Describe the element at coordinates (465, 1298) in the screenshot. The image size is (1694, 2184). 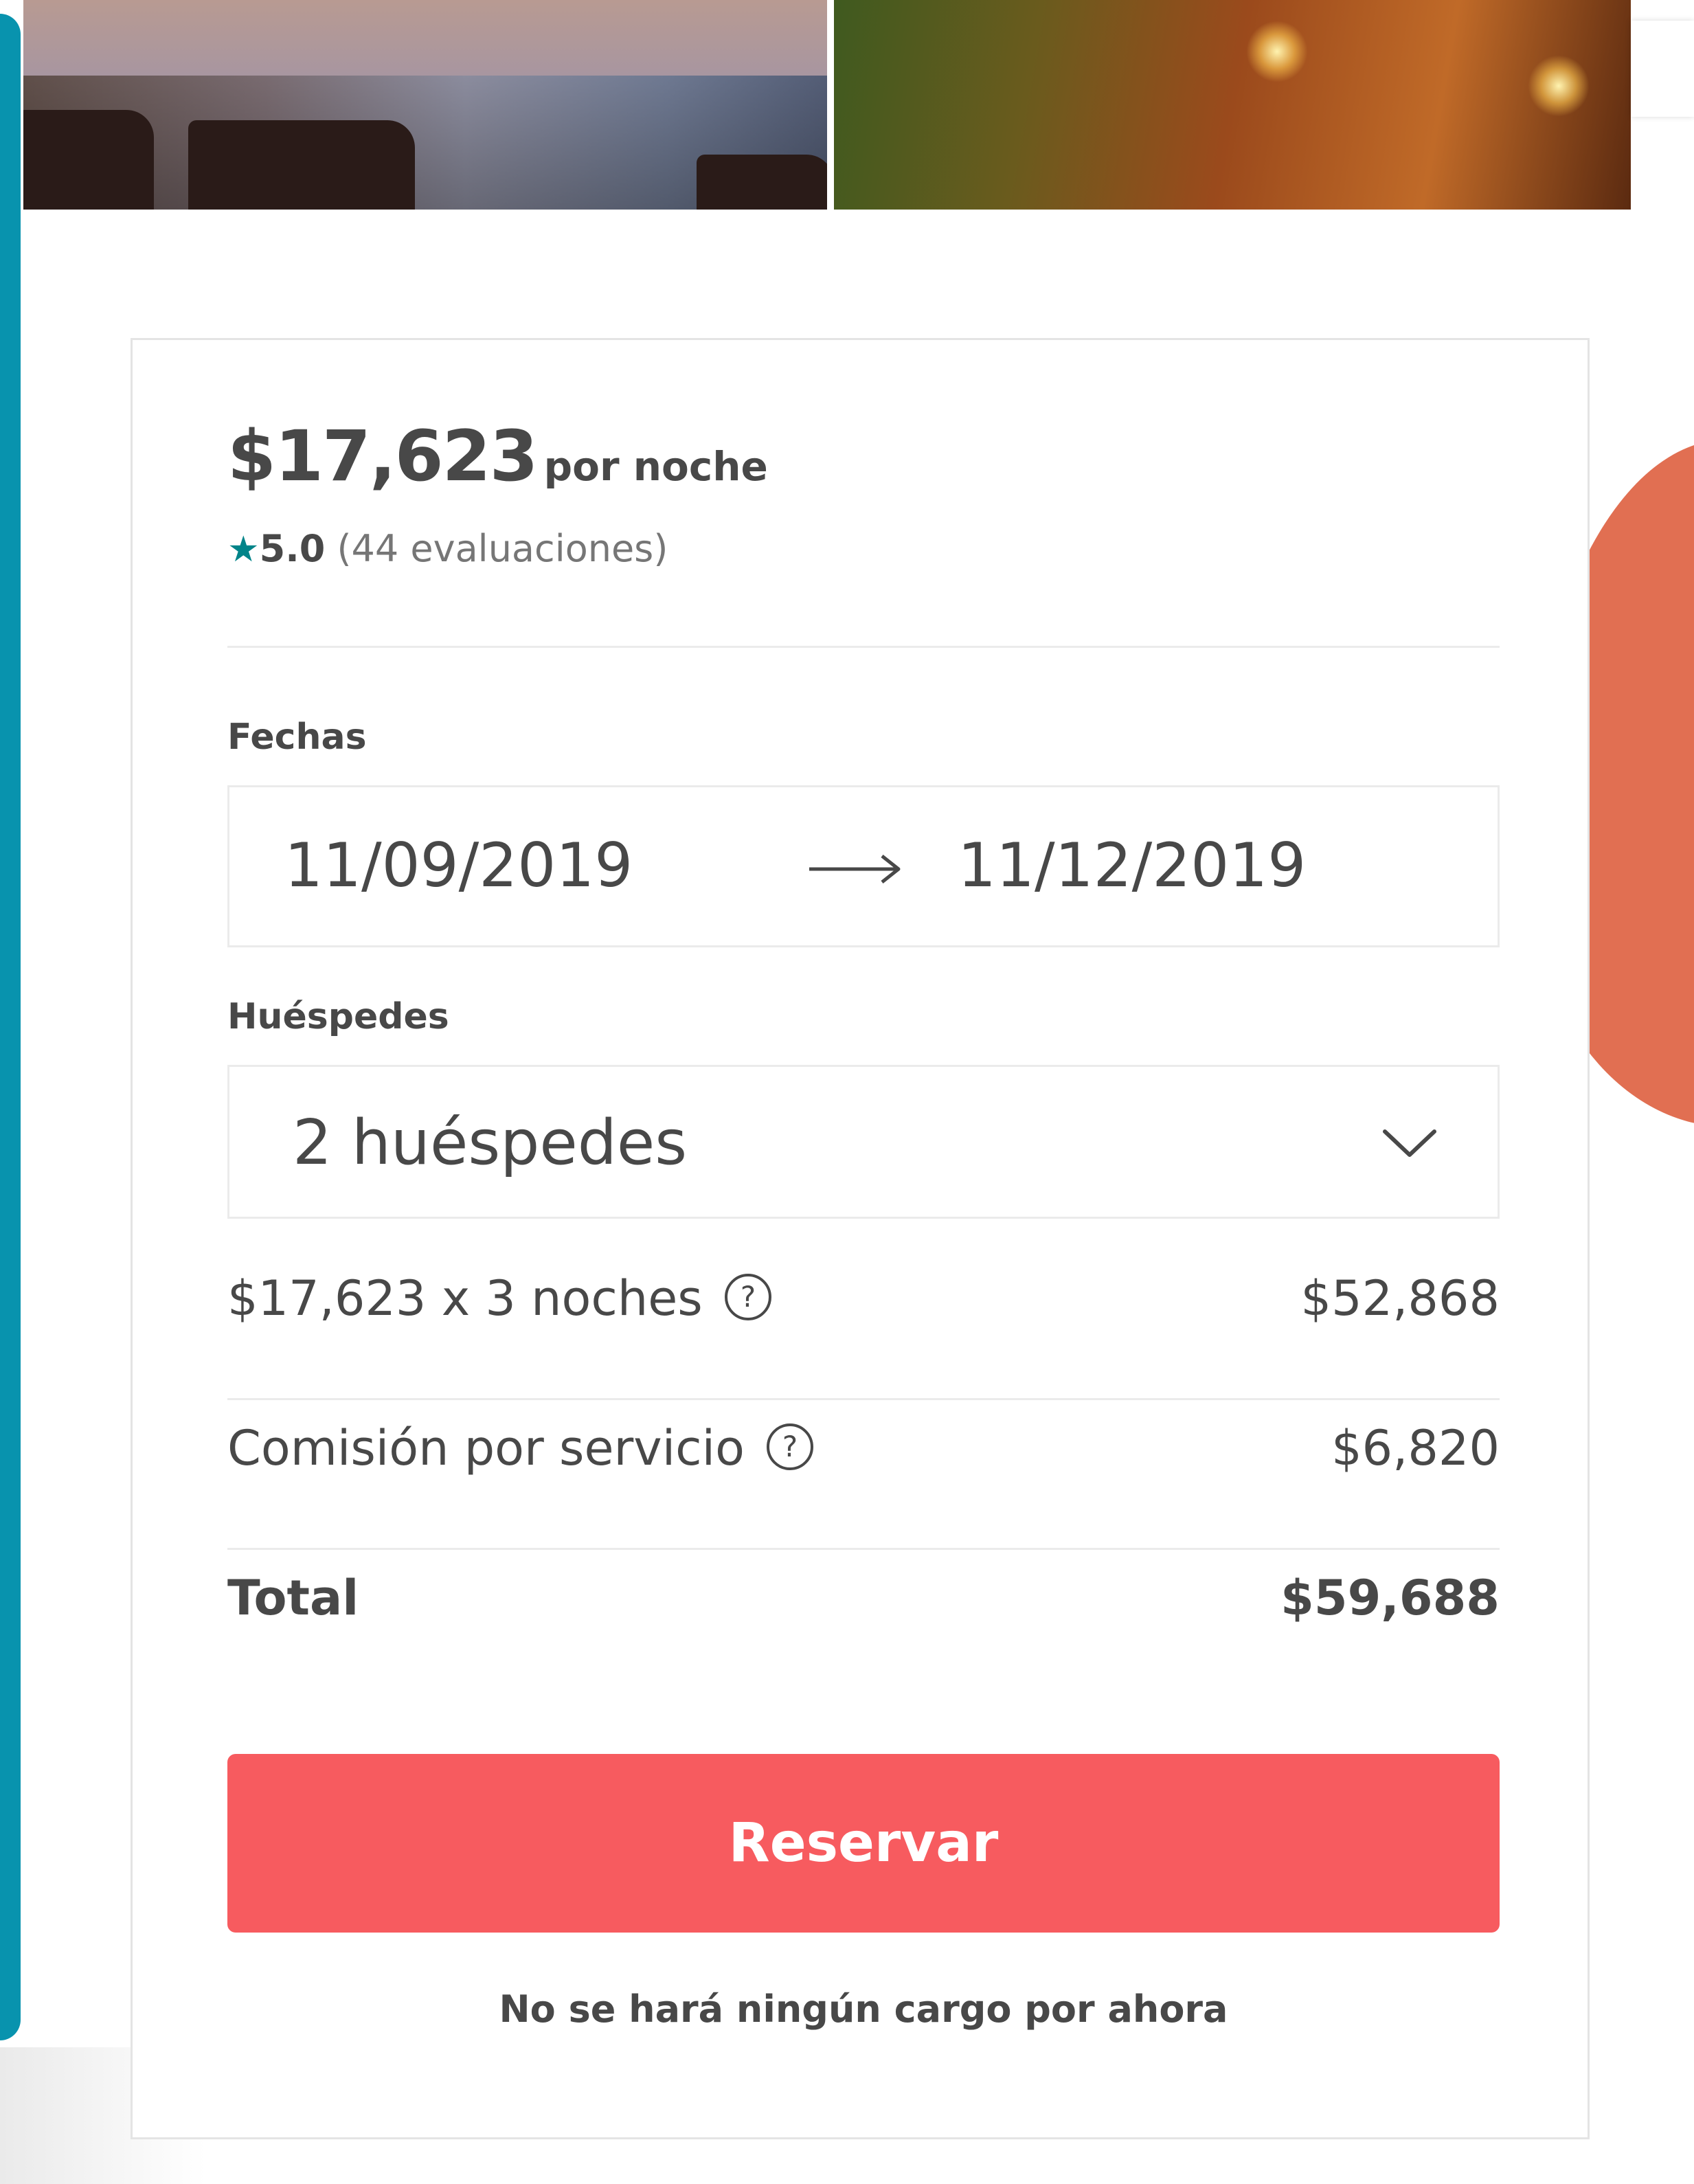
I see `nightly-cost-label: $17,623 x 3 noches` at that location.